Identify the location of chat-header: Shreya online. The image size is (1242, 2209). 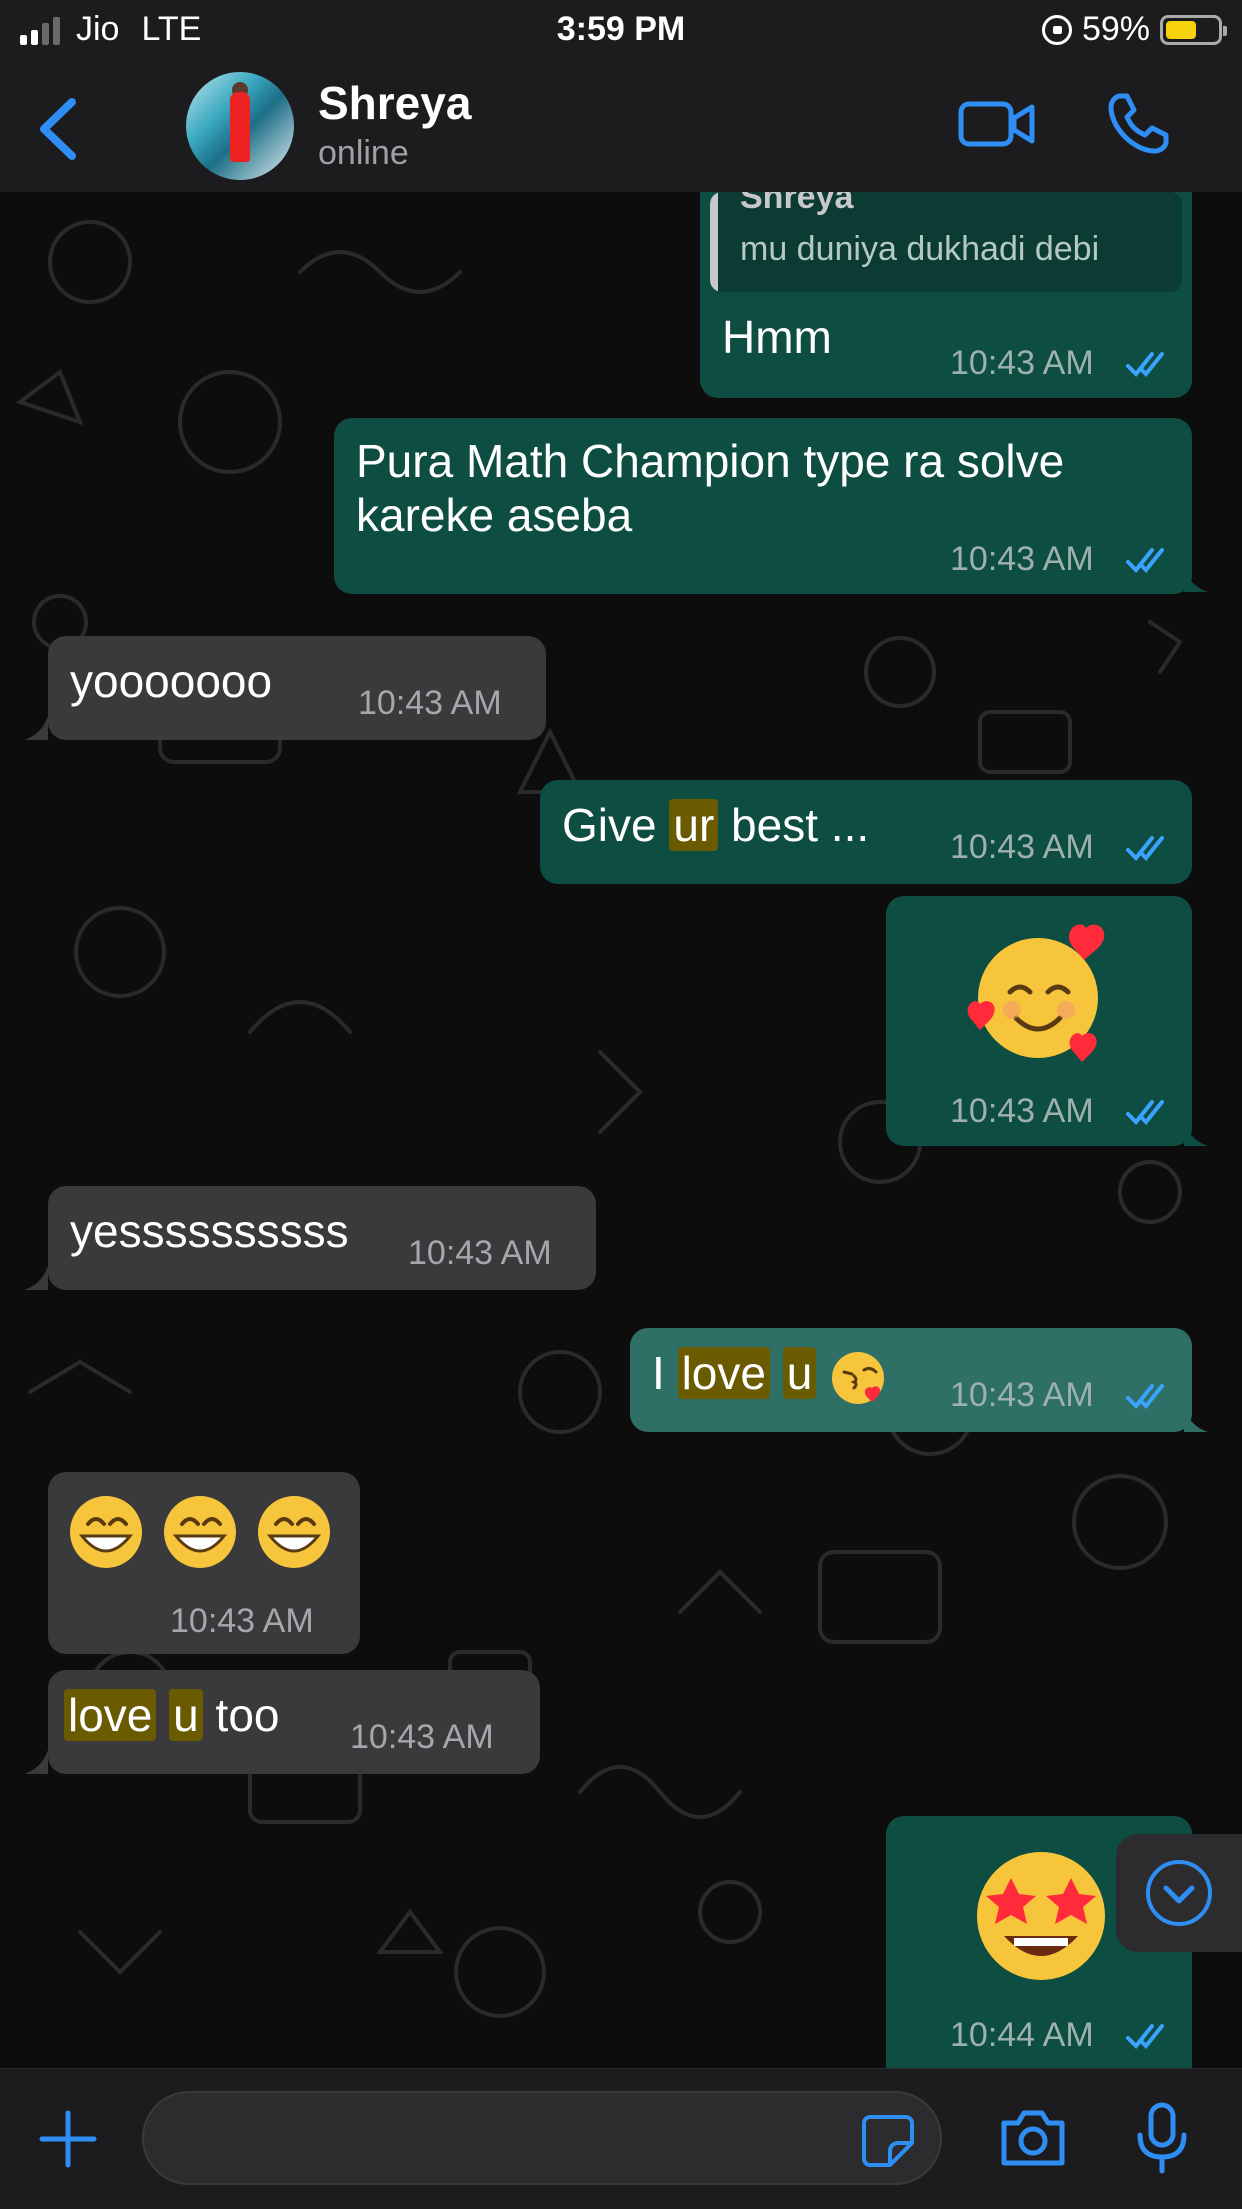
(621, 128).